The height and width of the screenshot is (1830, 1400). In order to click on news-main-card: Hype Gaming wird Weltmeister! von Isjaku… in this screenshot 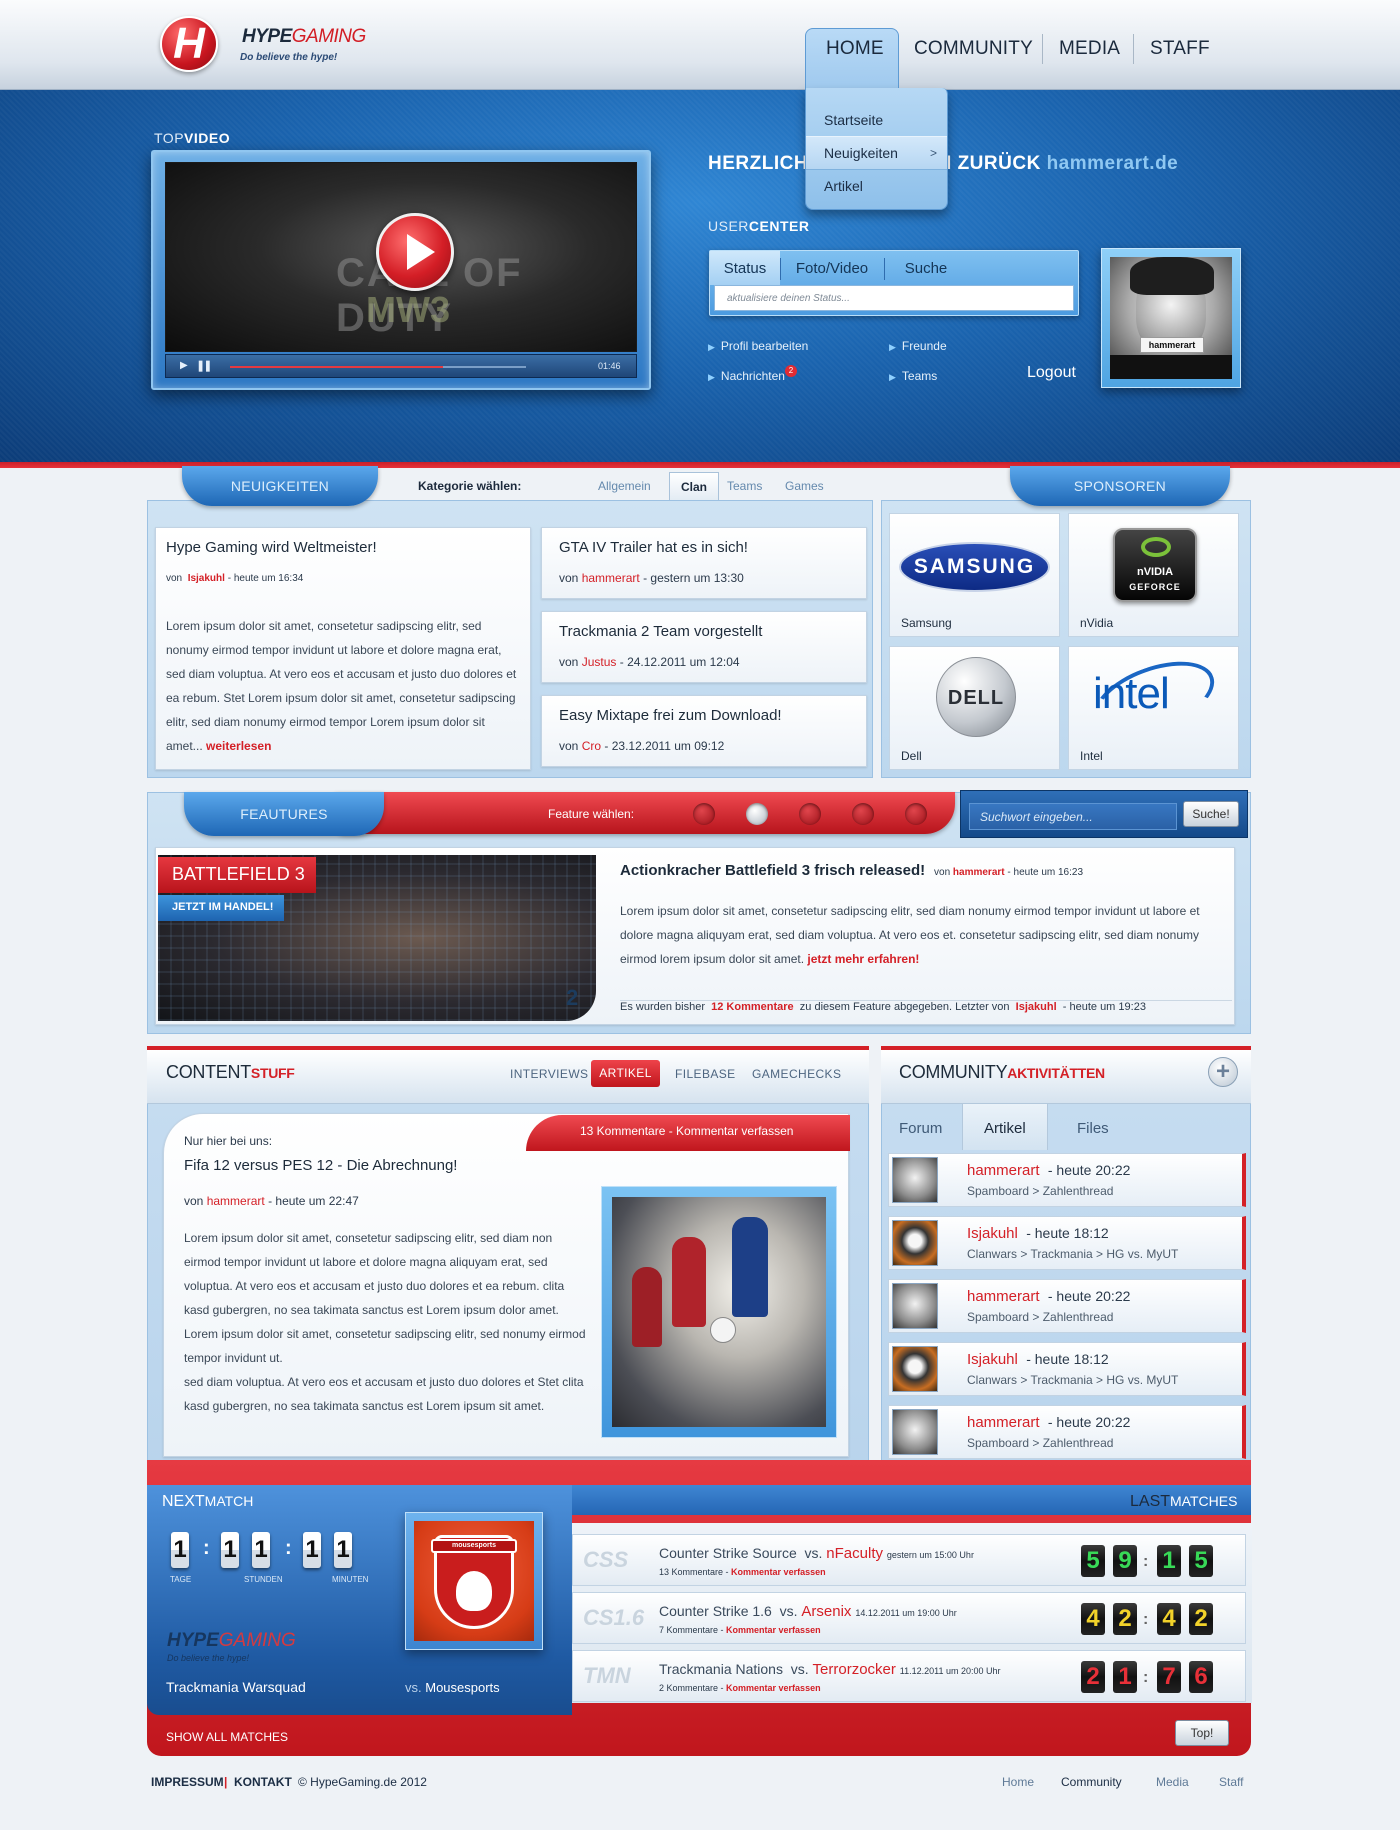, I will do `click(343, 648)`.